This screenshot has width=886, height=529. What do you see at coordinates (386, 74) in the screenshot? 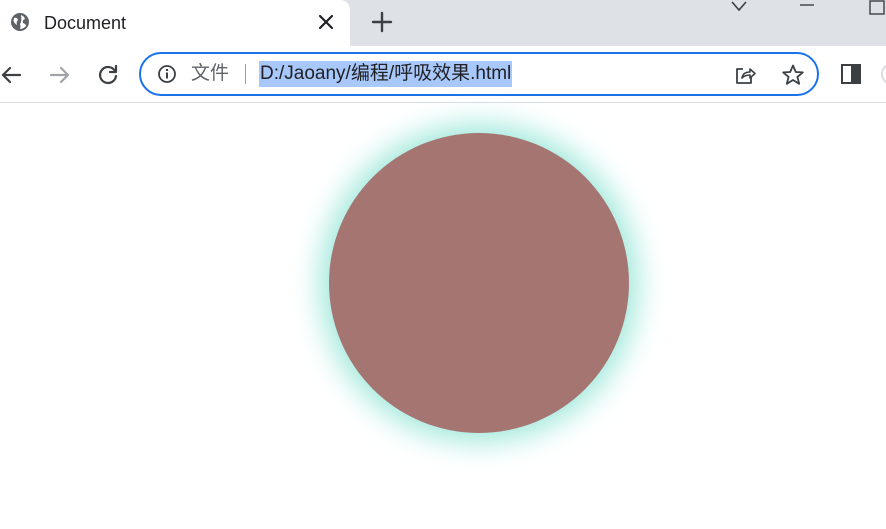
I see `url-text: D:/Jaoany/编程/呼吸效果.html` at bounding box center [386, 74].